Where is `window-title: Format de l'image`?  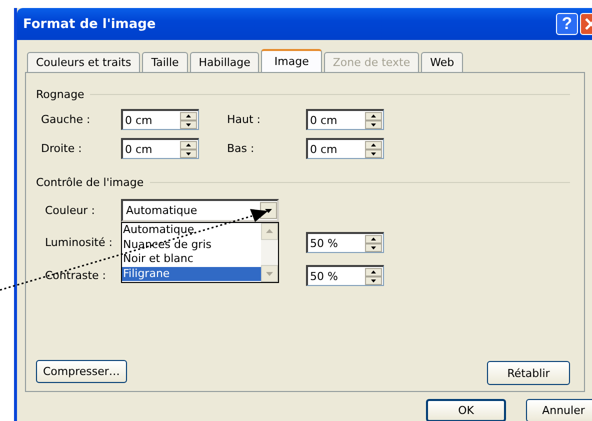 window-title: Format de l'image is located at coordinates (90, 24).